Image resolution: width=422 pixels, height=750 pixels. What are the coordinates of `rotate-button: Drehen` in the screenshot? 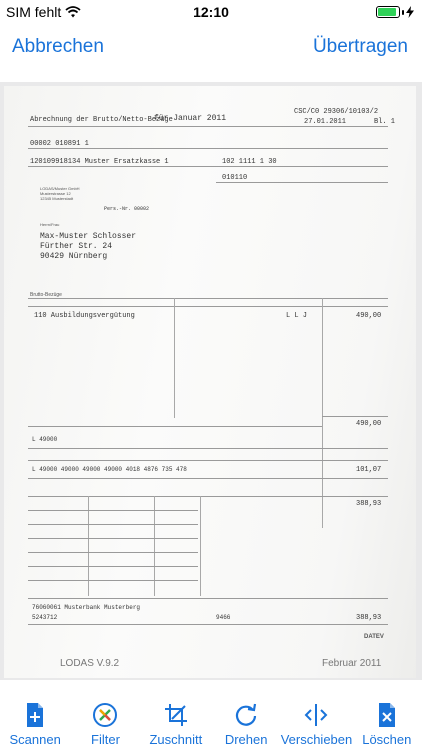 It's located at (246, 720).